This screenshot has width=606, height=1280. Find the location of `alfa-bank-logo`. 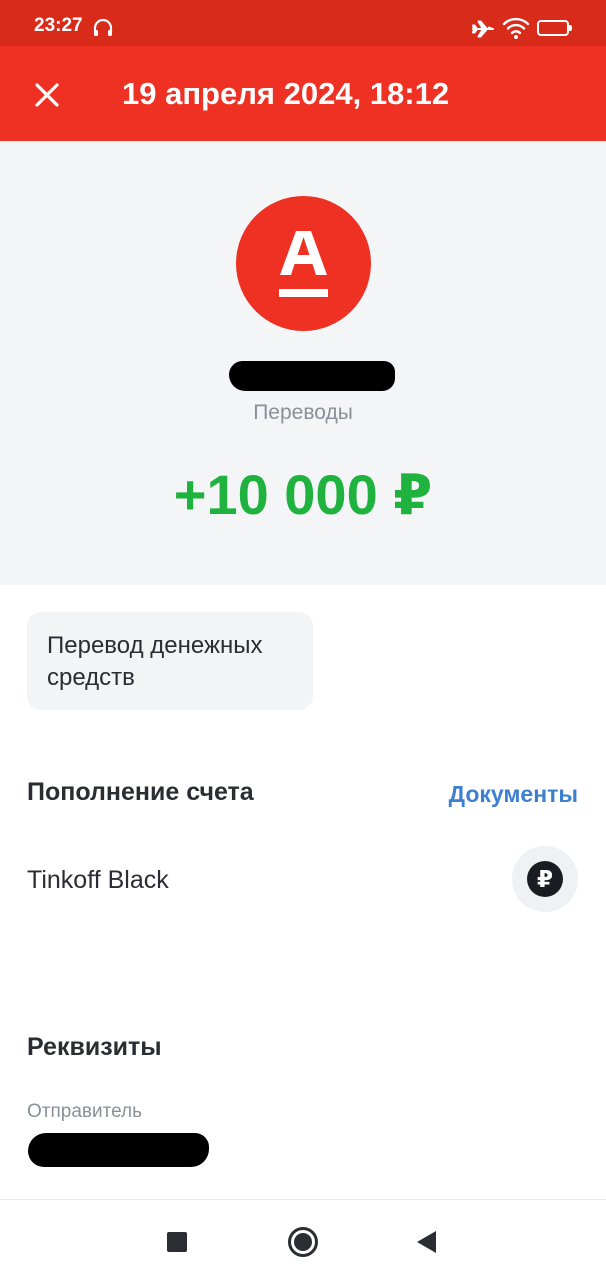

alfa-bank-logo is located at coordinates (303, 263).